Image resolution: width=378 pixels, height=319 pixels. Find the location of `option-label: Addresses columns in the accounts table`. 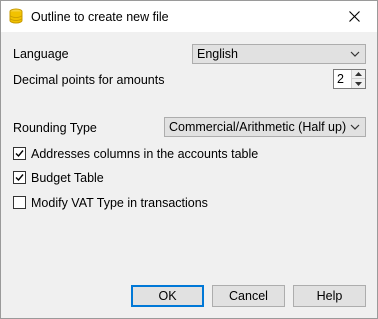

option-label: Addresses columns in the accounts table is located at coordinates (145, 154).